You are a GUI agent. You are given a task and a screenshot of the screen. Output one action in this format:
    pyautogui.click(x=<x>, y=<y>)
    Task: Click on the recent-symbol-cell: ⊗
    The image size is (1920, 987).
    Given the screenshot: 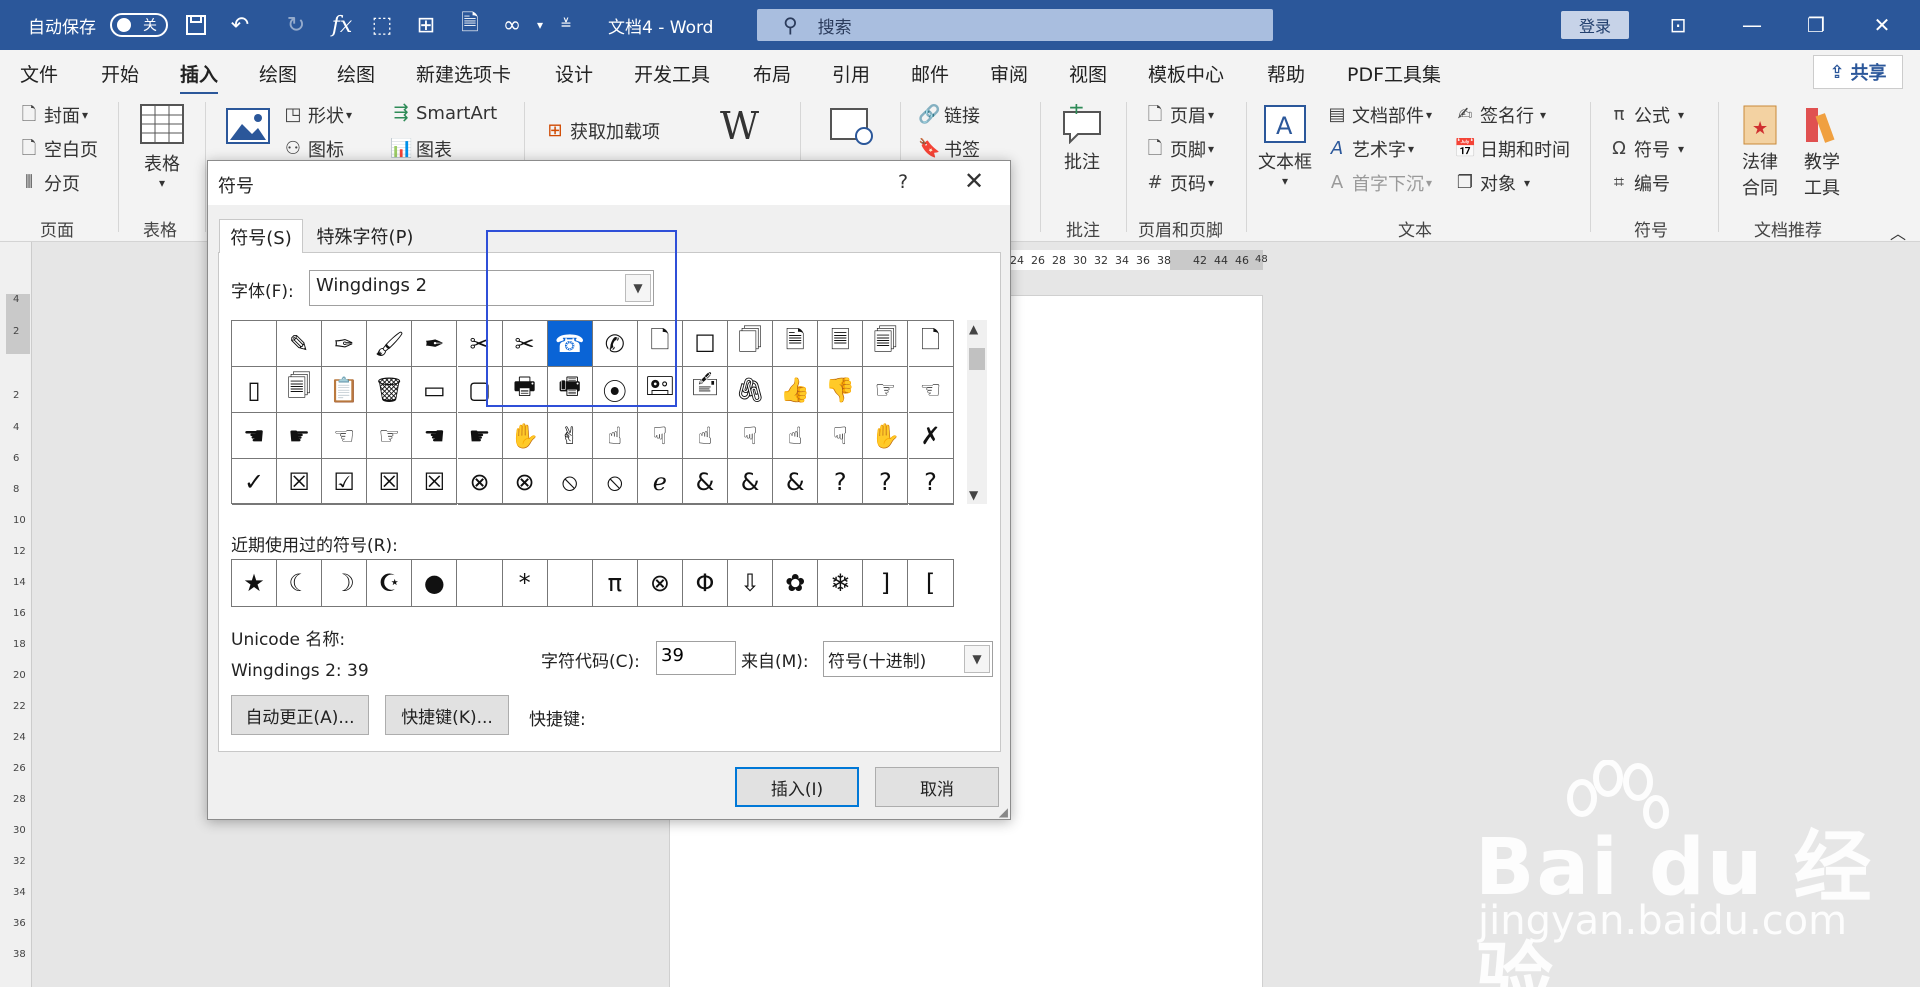 What is the action you would take?
    pyautogui.click(x=660, y=583)
    